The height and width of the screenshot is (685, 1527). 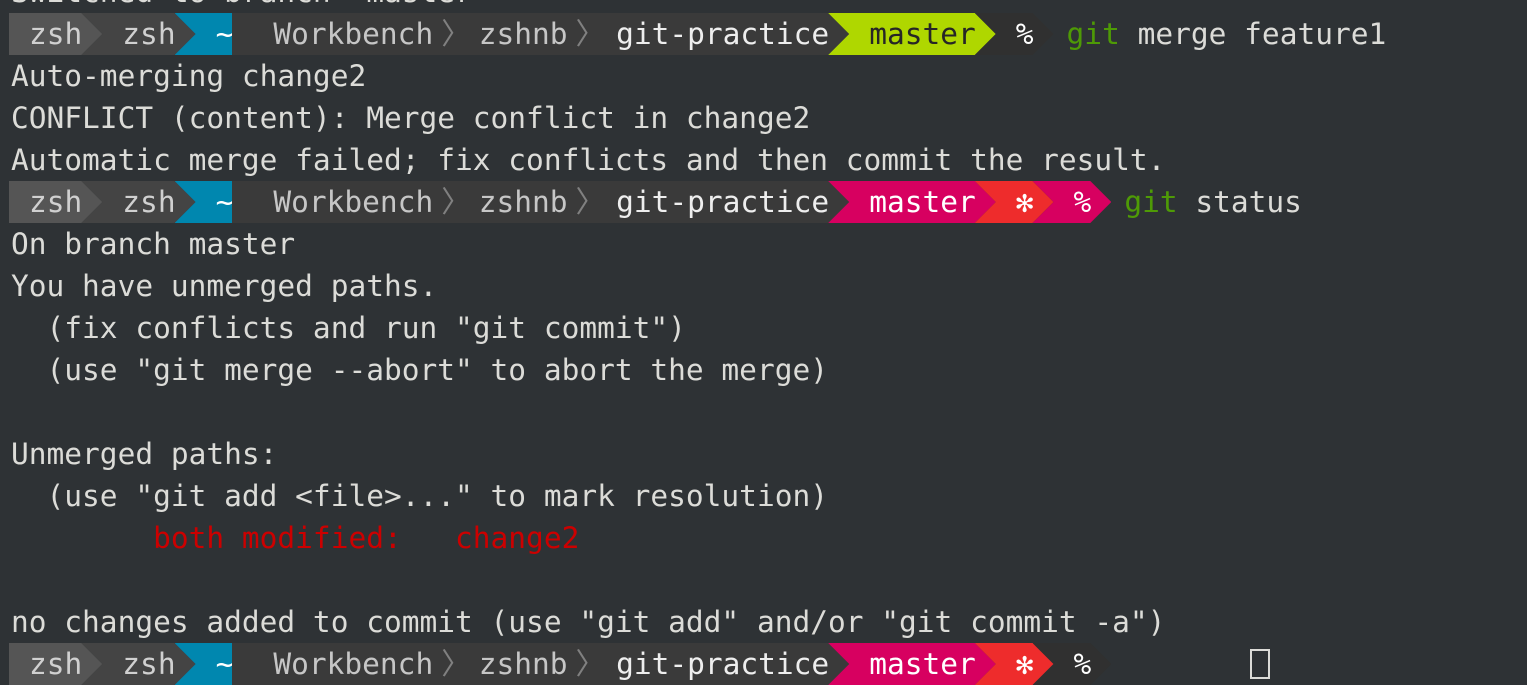 I want to click on output-line: Switched to branch 'master', so click(x=763, y=6).